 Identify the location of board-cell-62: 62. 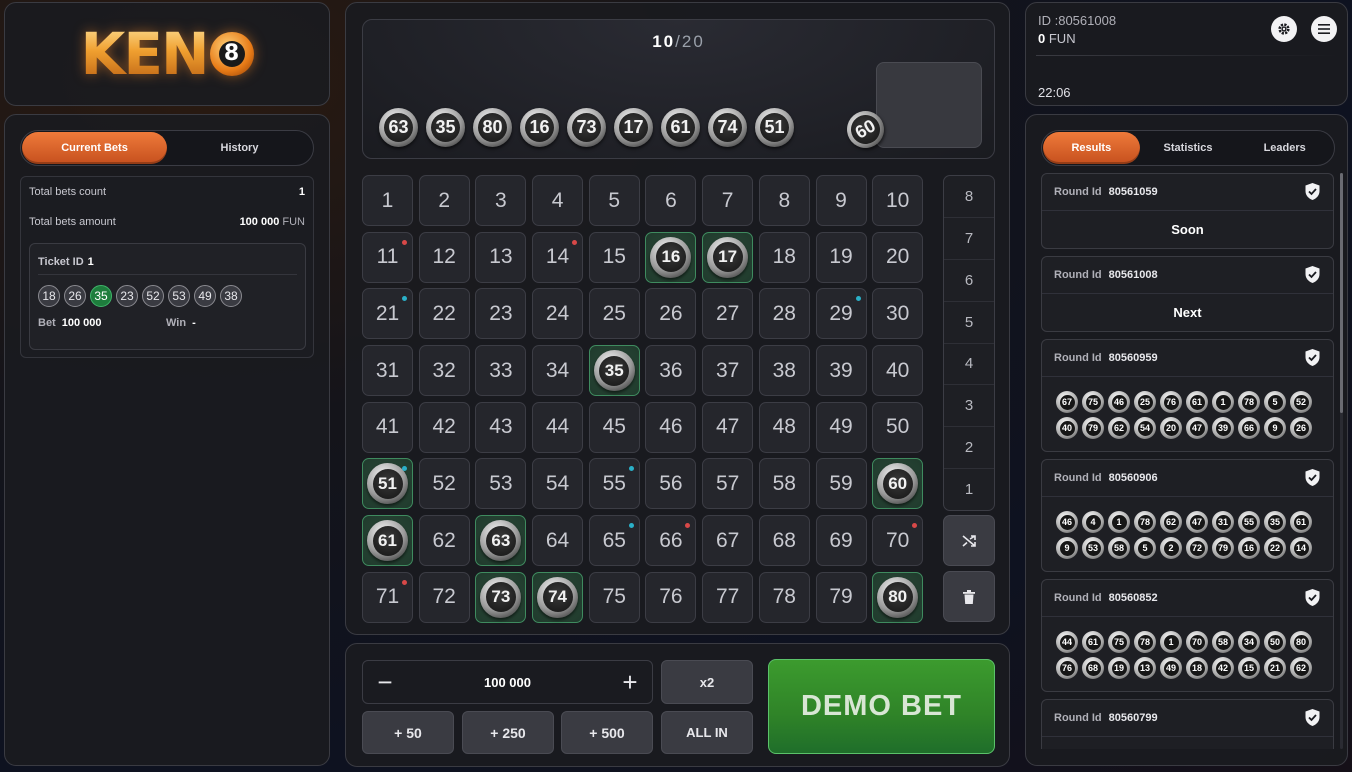
(444, 541).